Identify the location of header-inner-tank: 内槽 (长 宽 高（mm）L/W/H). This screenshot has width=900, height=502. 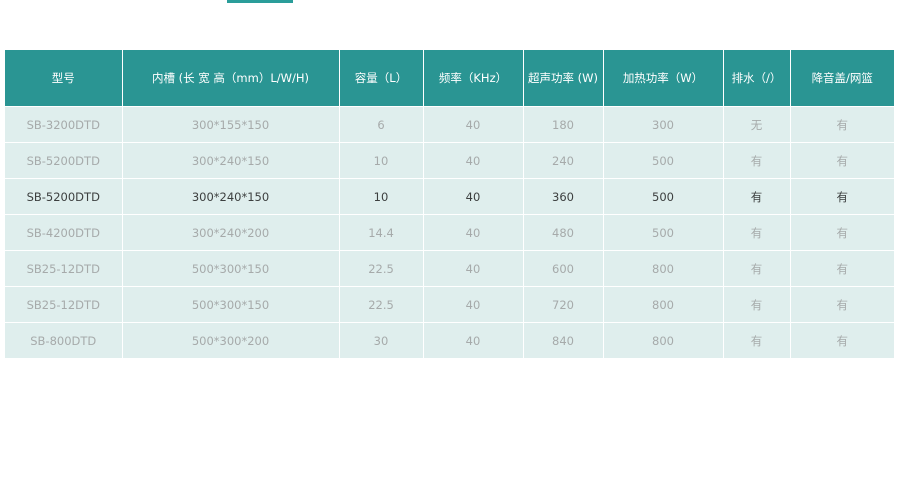
(231, 78).